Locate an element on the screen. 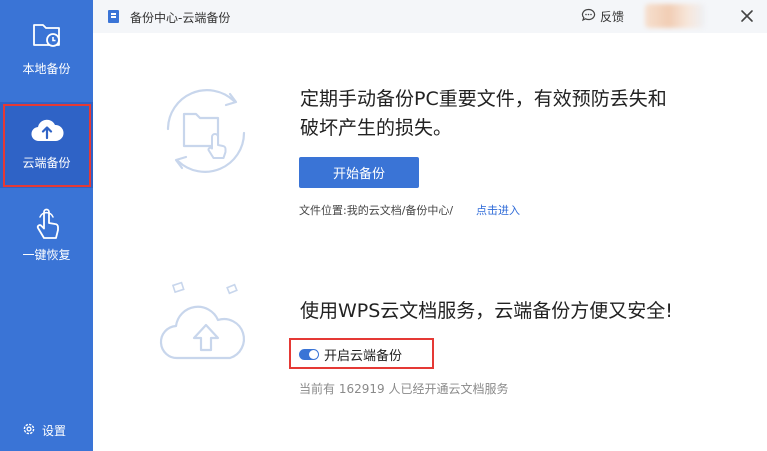  sidebar-item-label: 本地备份 is located at coordinates (46, 69).